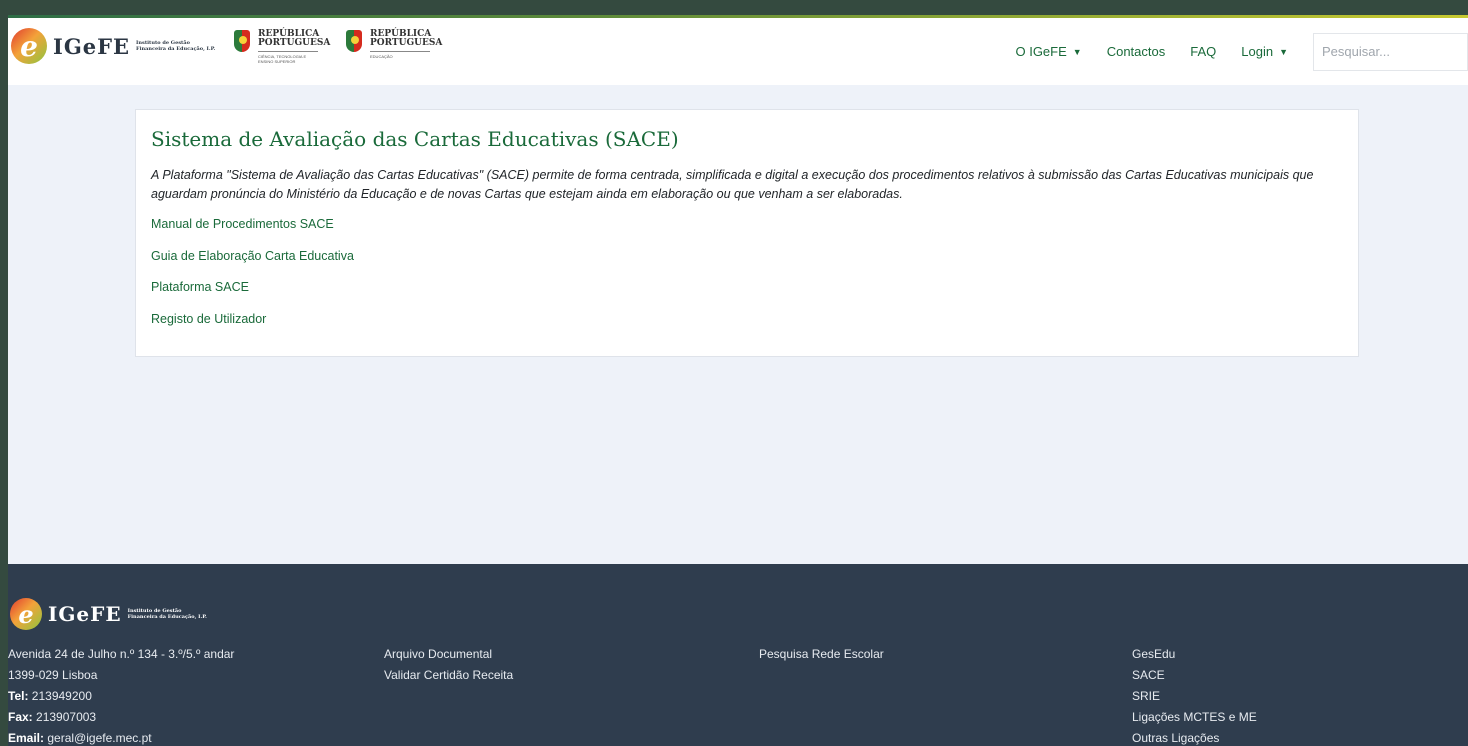  What do you see at coordinates (53, 675) in the screenshot?
I see `footer-address-line: 1399-029 Lisboa` at bounding box center [53, 675].